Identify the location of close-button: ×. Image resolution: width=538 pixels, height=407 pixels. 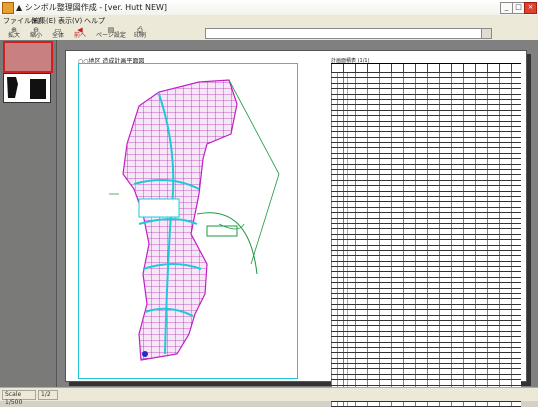
(530, 8).